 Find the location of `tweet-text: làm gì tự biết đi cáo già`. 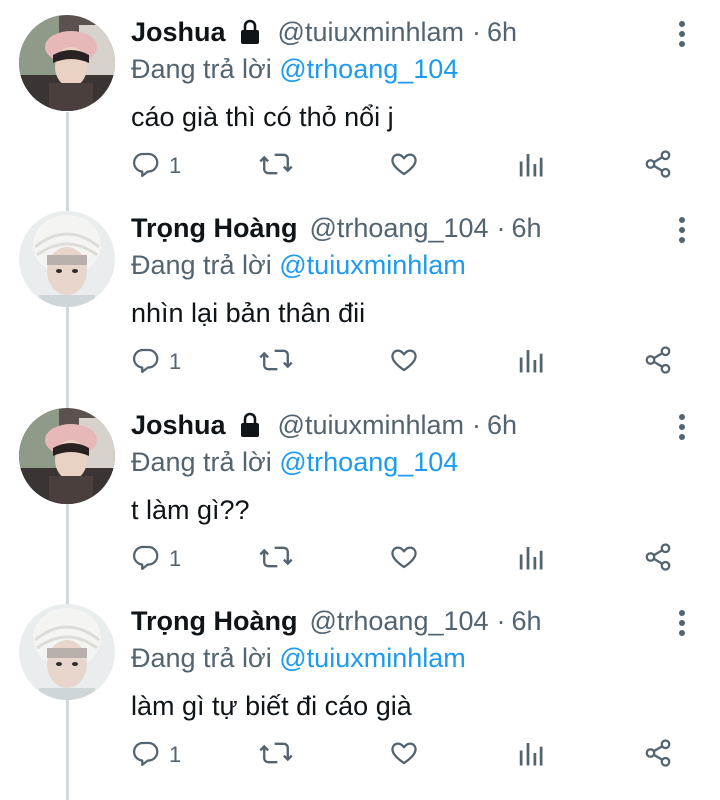

tweet-text: làm gì tự biết đi cáo già is located at coordinates (271, 706).